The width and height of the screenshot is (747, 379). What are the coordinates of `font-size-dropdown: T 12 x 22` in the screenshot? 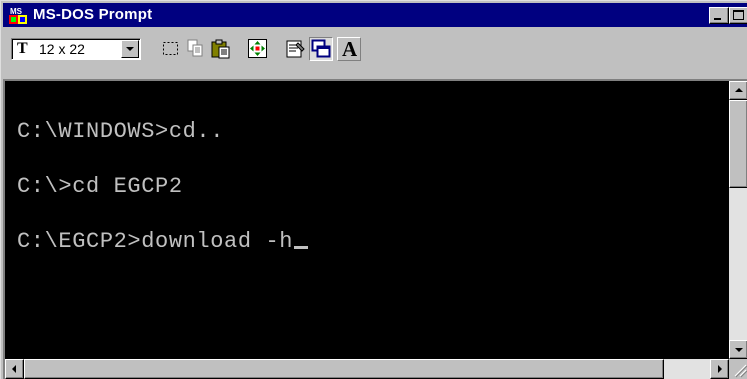 It's located at (76, 49).